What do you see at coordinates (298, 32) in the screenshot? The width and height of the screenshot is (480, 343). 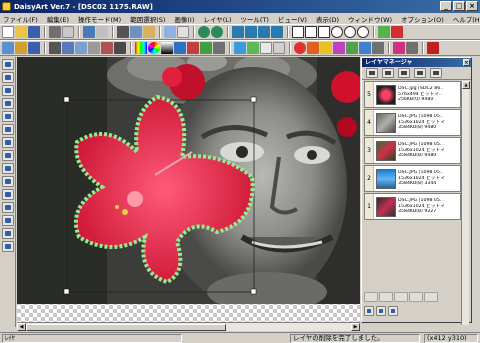 I see `rect-select-icon` at bounding box center [298, 32].